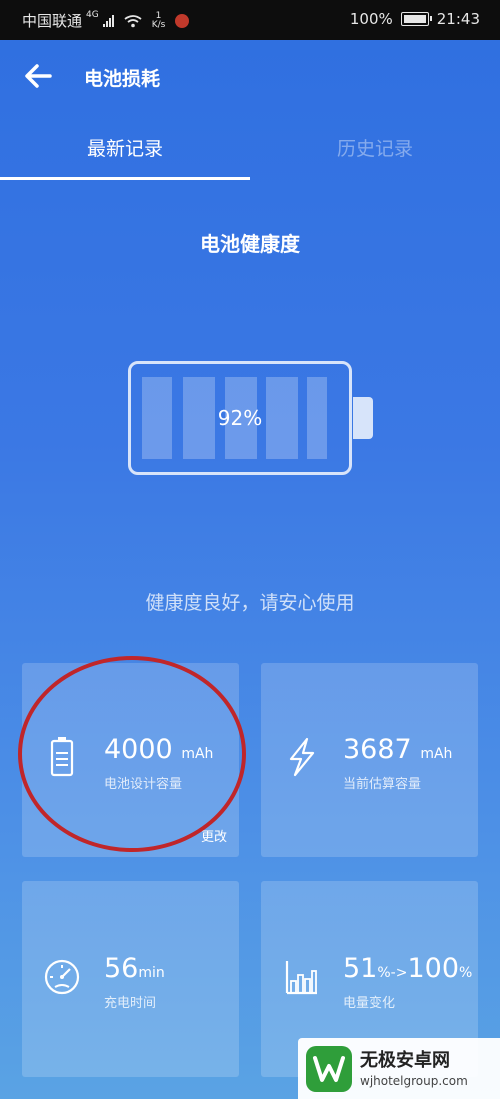 The height and width of the screenshot is (1099, 500). What do you see at coordinates (436, 754) in the screenshot?
I see `estimated-capacity-unit: mAh` at bounding box center [436, 754].